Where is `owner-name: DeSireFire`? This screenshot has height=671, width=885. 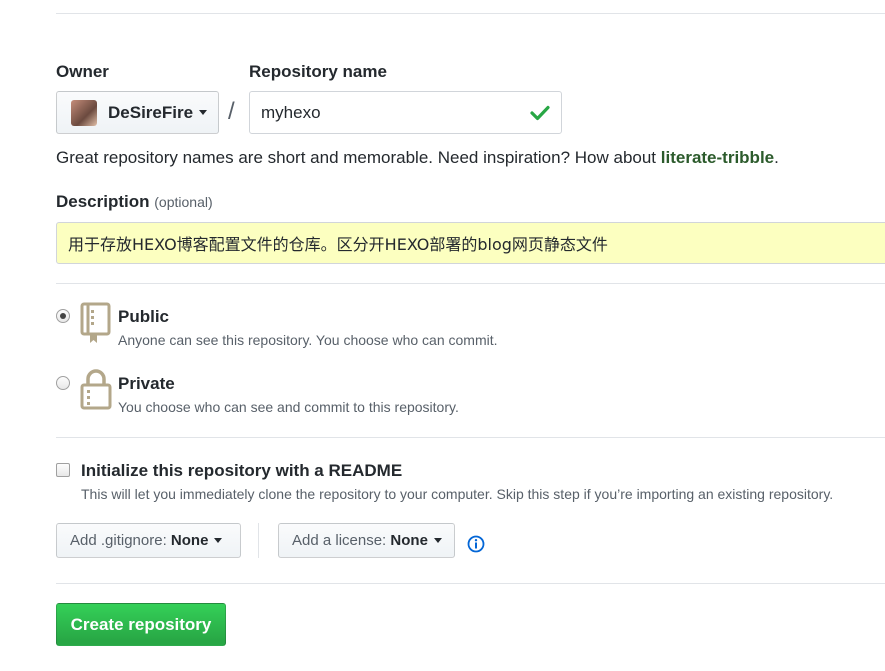 owner-name: DeSireFire is located at coordinates (151, 112).